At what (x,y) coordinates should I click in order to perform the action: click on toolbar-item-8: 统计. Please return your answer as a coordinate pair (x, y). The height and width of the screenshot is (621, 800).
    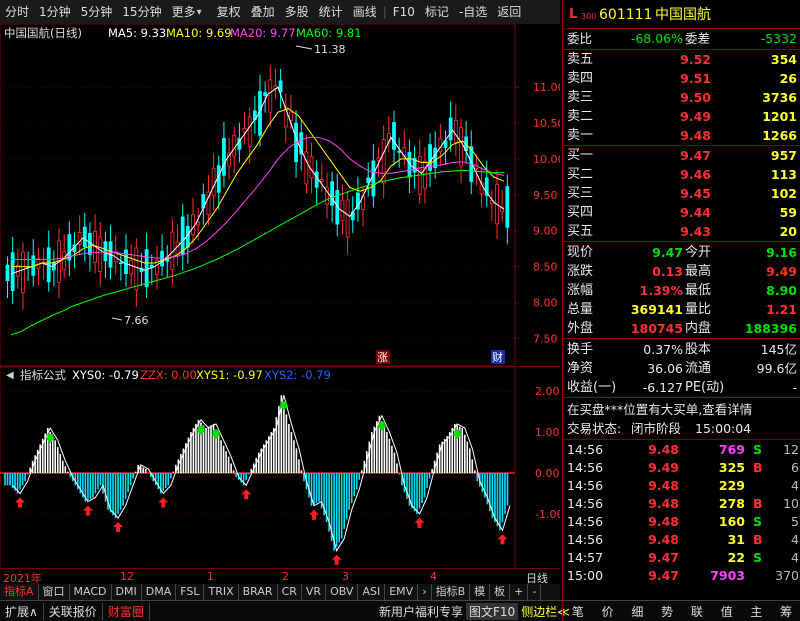
    Looking at the image, I should click on (331, 12).